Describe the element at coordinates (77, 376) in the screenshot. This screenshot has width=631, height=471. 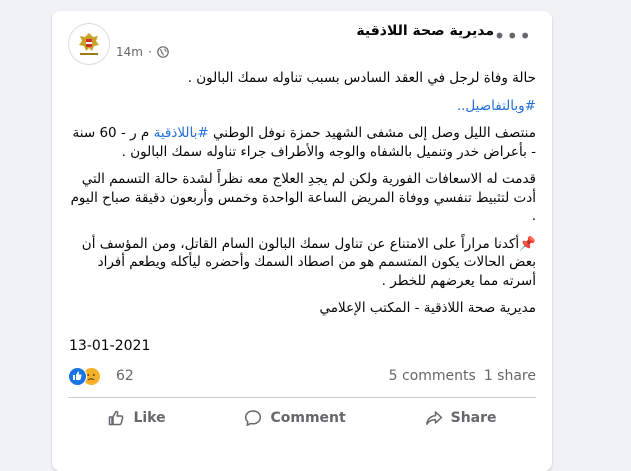
I see `like-reaction-icon` at that location.